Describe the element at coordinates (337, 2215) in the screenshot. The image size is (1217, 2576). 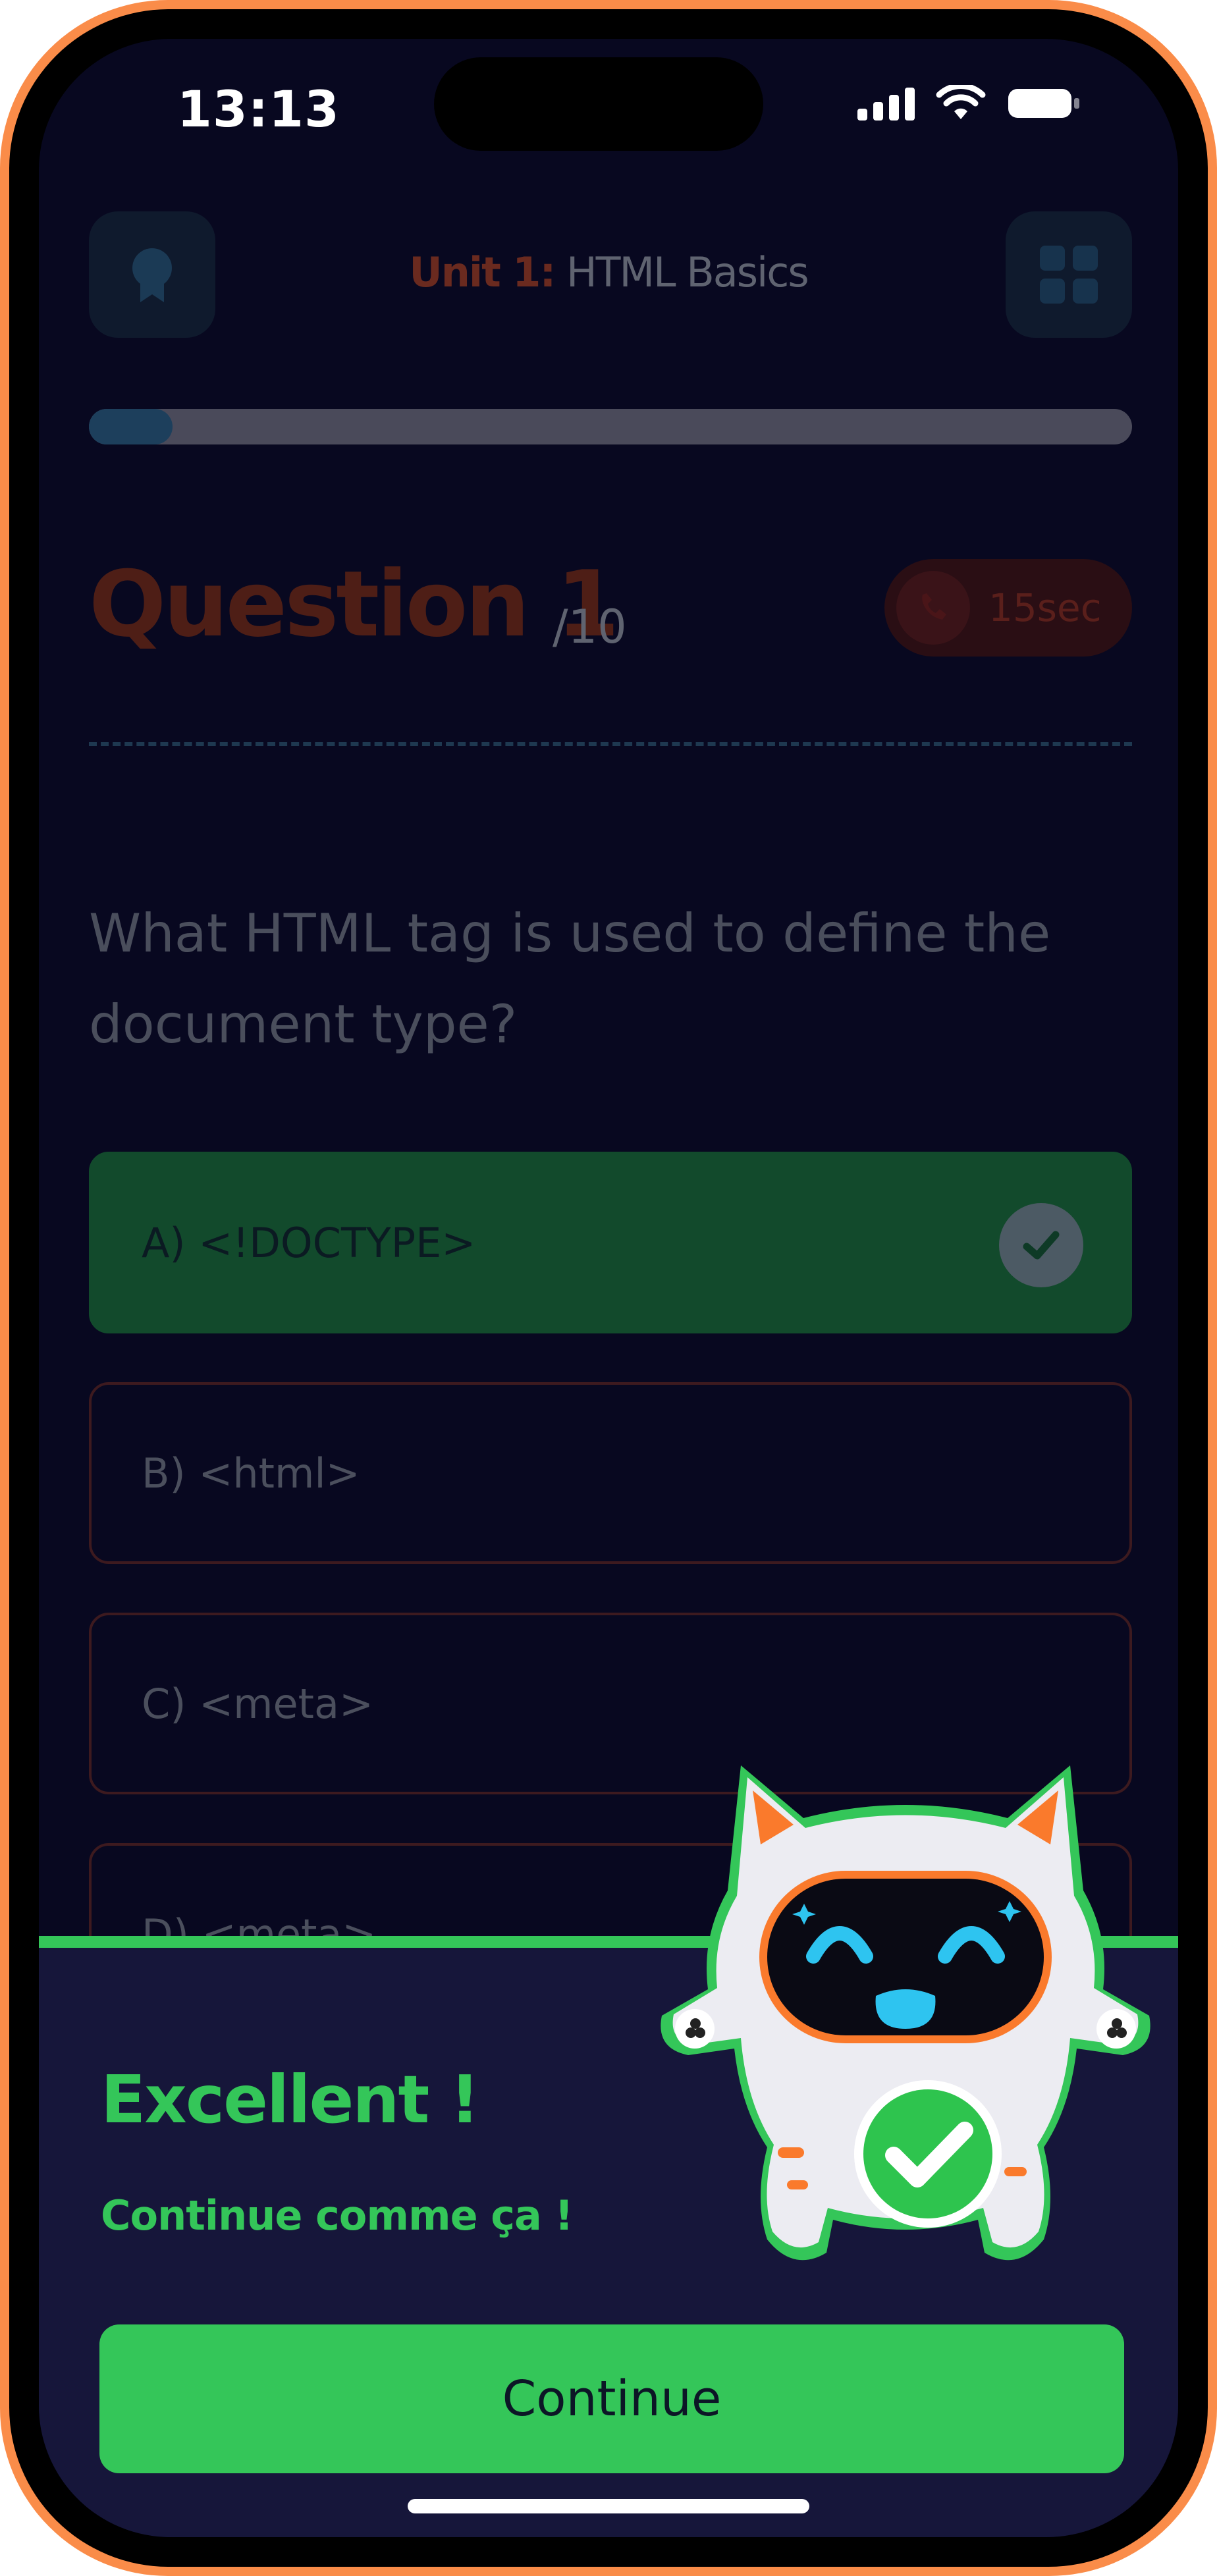
I see `feedback-subtitle: Continue comme ça !` at that location.